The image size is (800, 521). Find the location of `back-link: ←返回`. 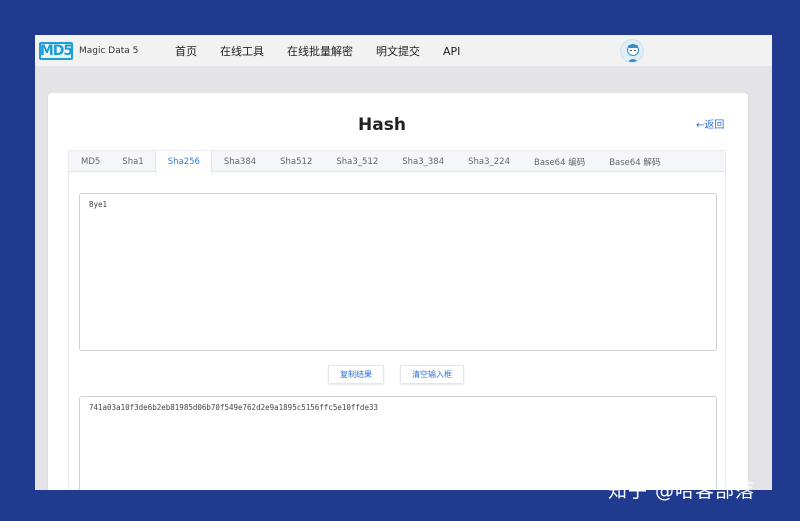

back-link: ←返回 is located at coordinates (710, 123).